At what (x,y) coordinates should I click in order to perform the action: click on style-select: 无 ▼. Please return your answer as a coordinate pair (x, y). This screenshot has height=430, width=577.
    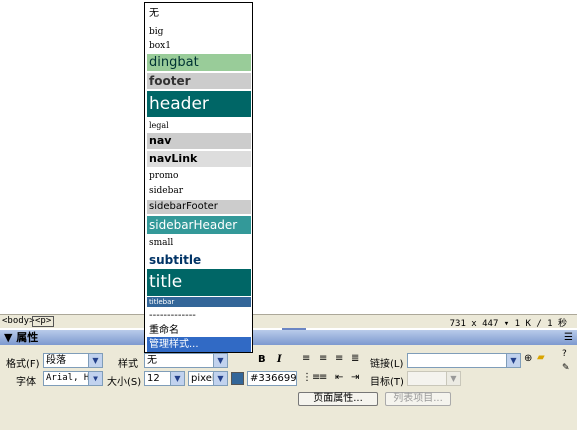
    Looking at the image, I should click on (186, 360).